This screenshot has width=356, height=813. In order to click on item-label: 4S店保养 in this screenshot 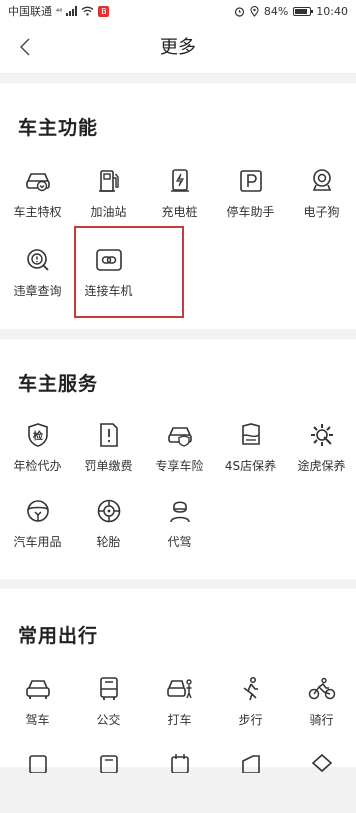, I will do `click(250, 466)`.